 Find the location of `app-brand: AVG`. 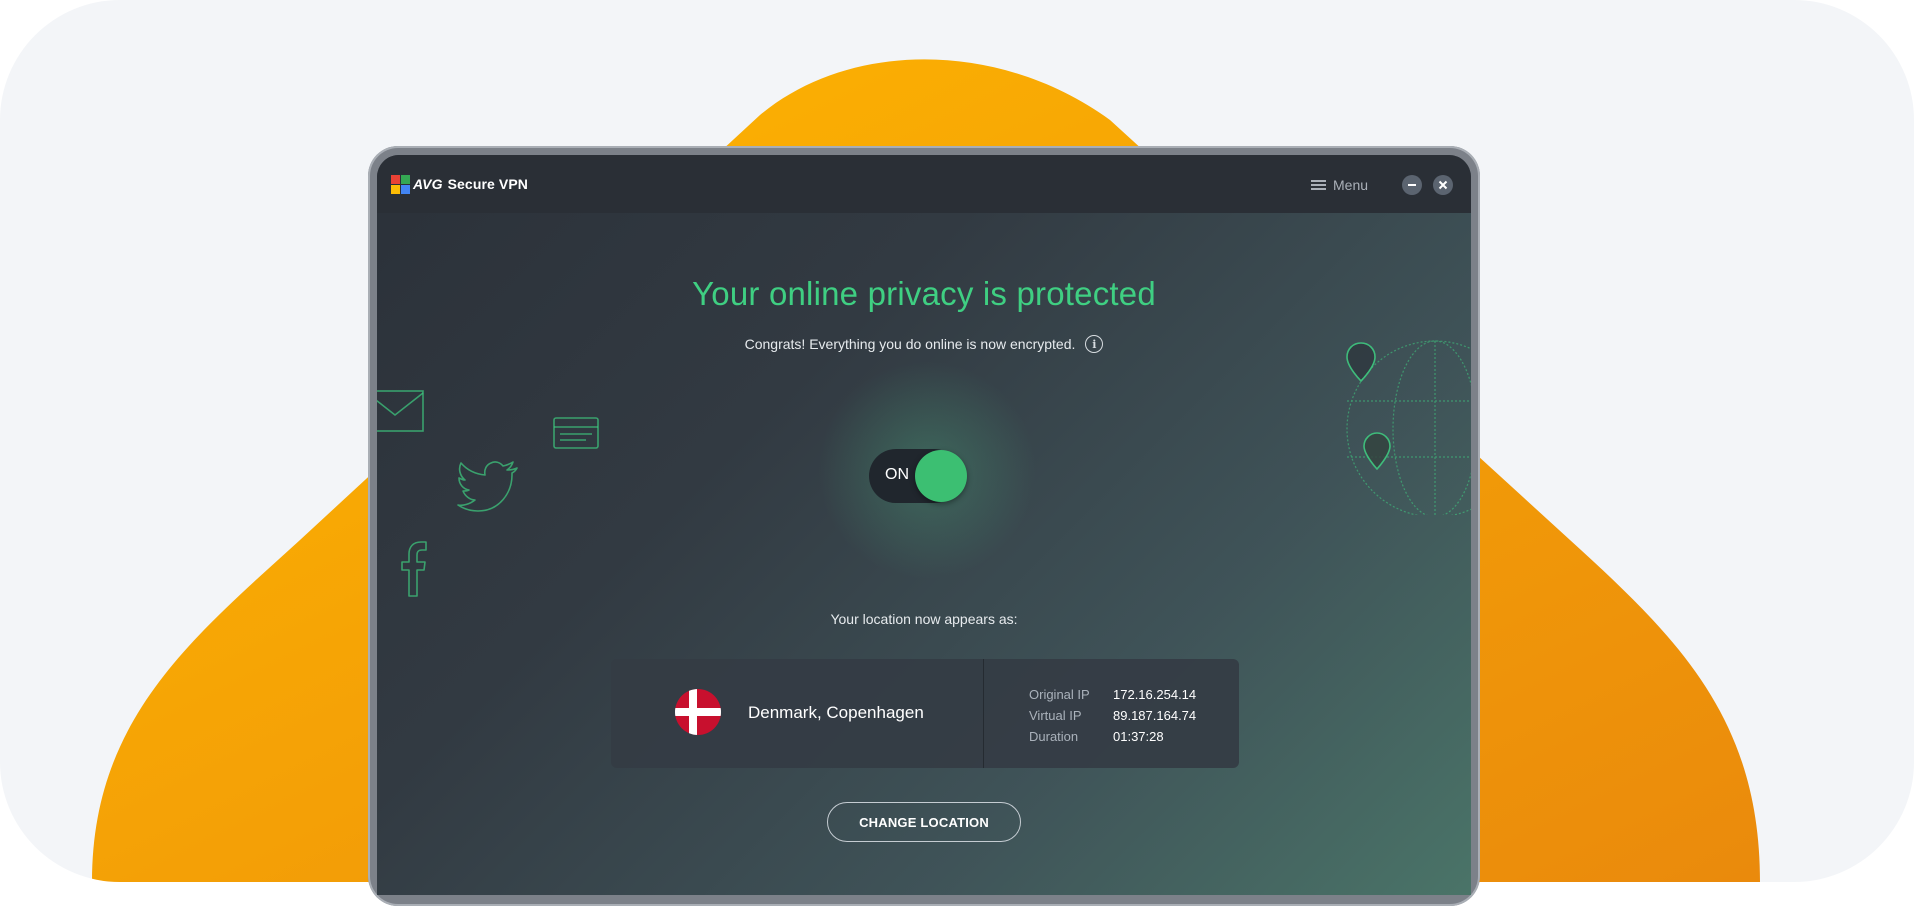

app-brand: AVG is located at coordinates (428, 184).